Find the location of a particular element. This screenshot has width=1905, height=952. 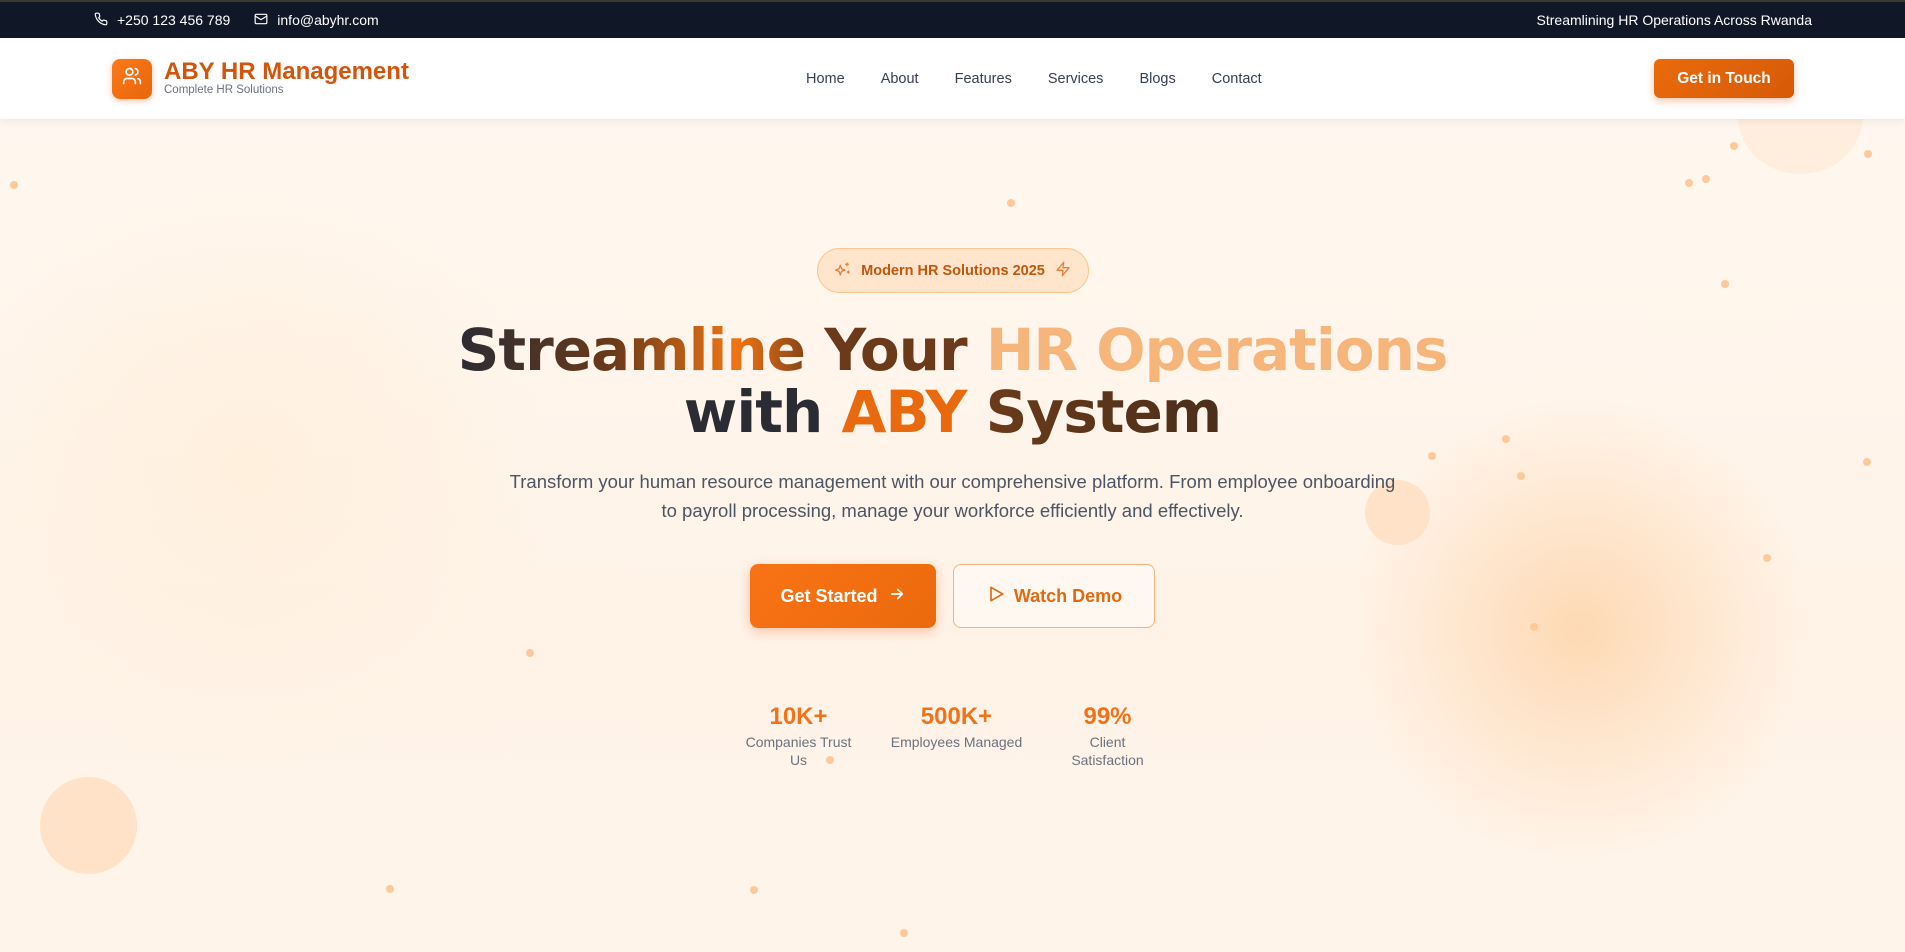

headline-word-system: System is located at coordinates (1104, 412).